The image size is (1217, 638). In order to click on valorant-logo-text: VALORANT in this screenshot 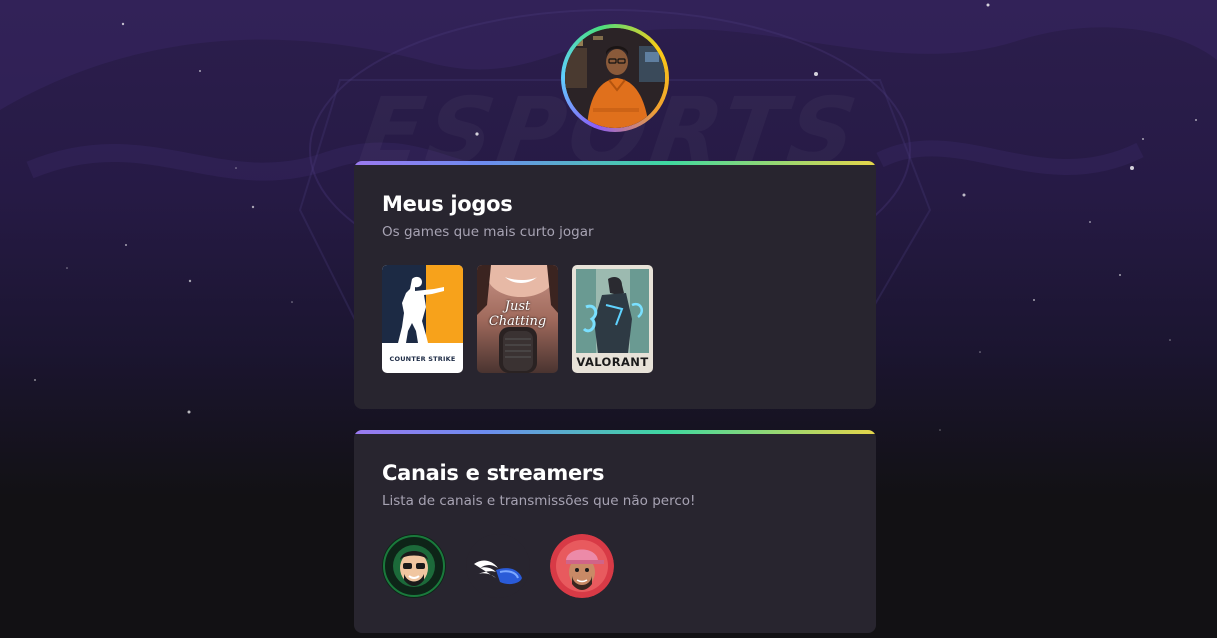, I will do `click(612, 362)`.